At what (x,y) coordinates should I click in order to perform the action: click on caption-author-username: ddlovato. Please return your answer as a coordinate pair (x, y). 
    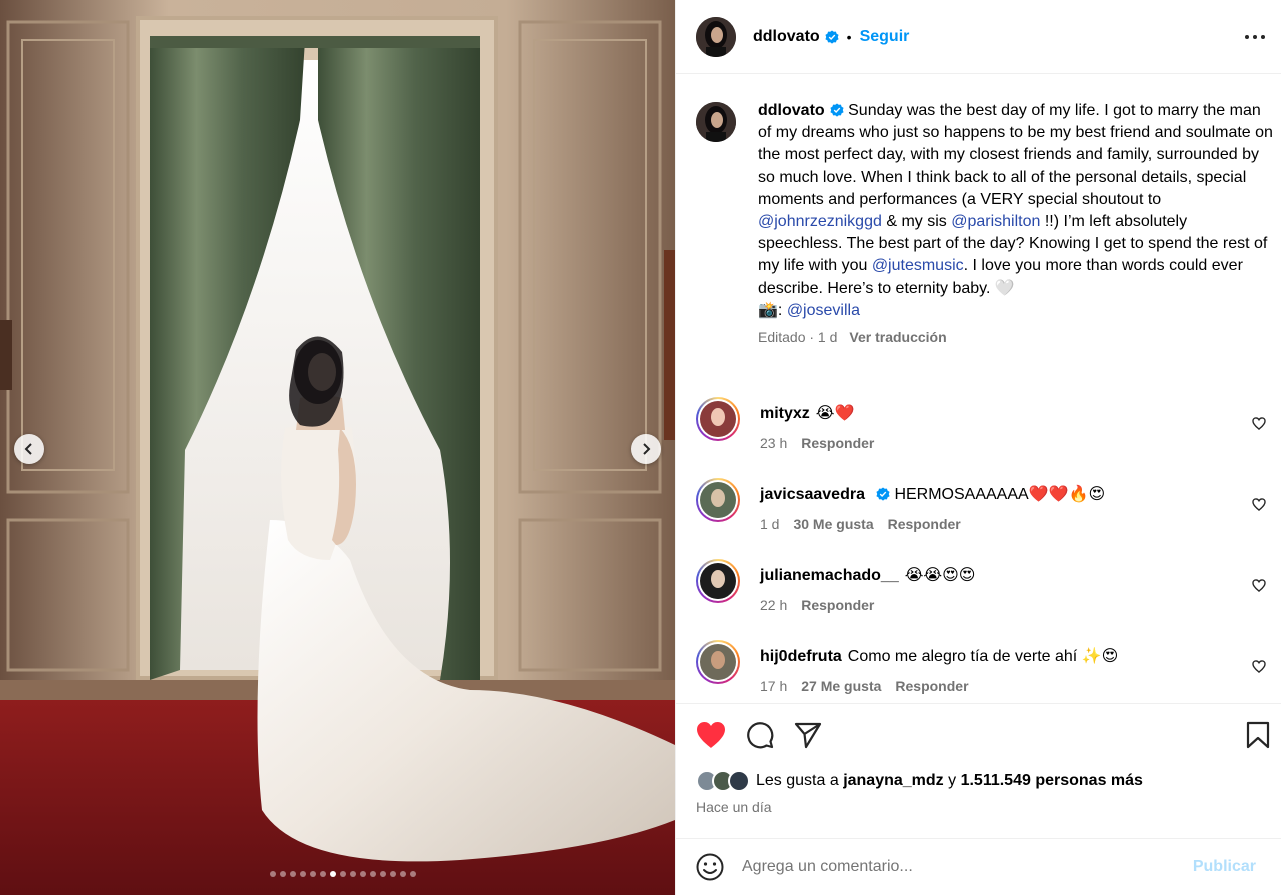
    Looking at the image, I should click on (791, 110).